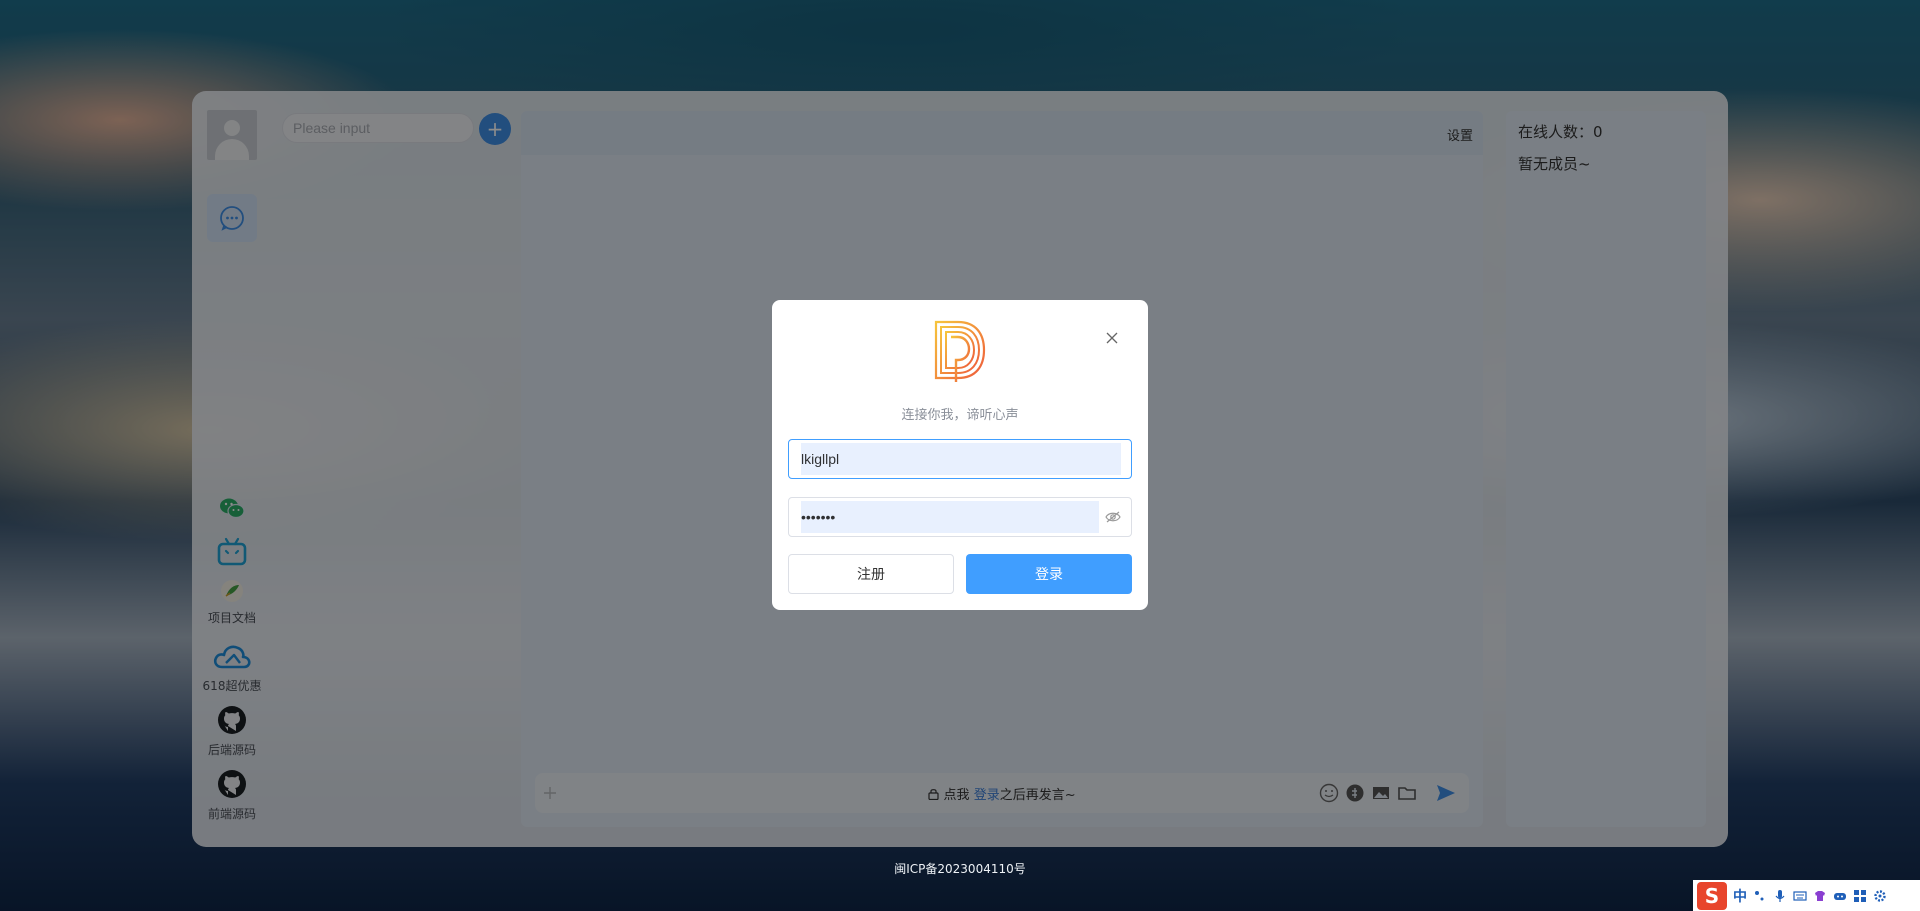 Image resolution: width=1920 pixels, height=911 pixels. I want to click on password-field, so click(960, 517).